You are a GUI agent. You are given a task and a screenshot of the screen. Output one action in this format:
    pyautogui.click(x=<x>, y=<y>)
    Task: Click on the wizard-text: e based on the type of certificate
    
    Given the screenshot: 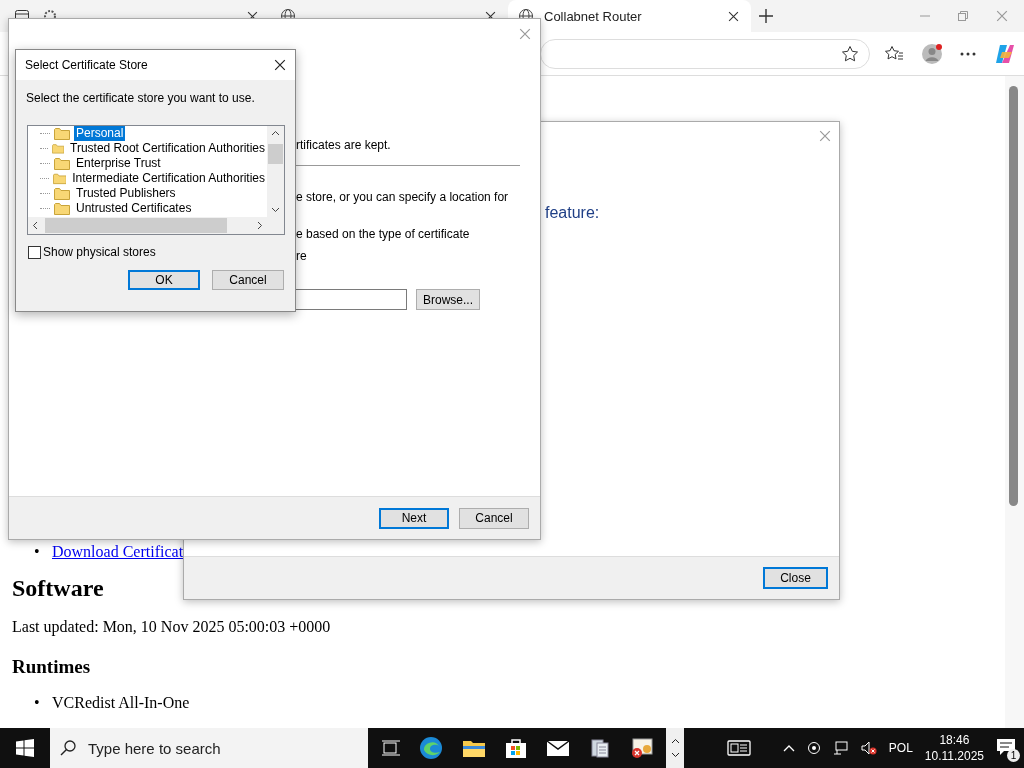 What is the action you would take?
    pyautogui.click(x=383, y=234)
    